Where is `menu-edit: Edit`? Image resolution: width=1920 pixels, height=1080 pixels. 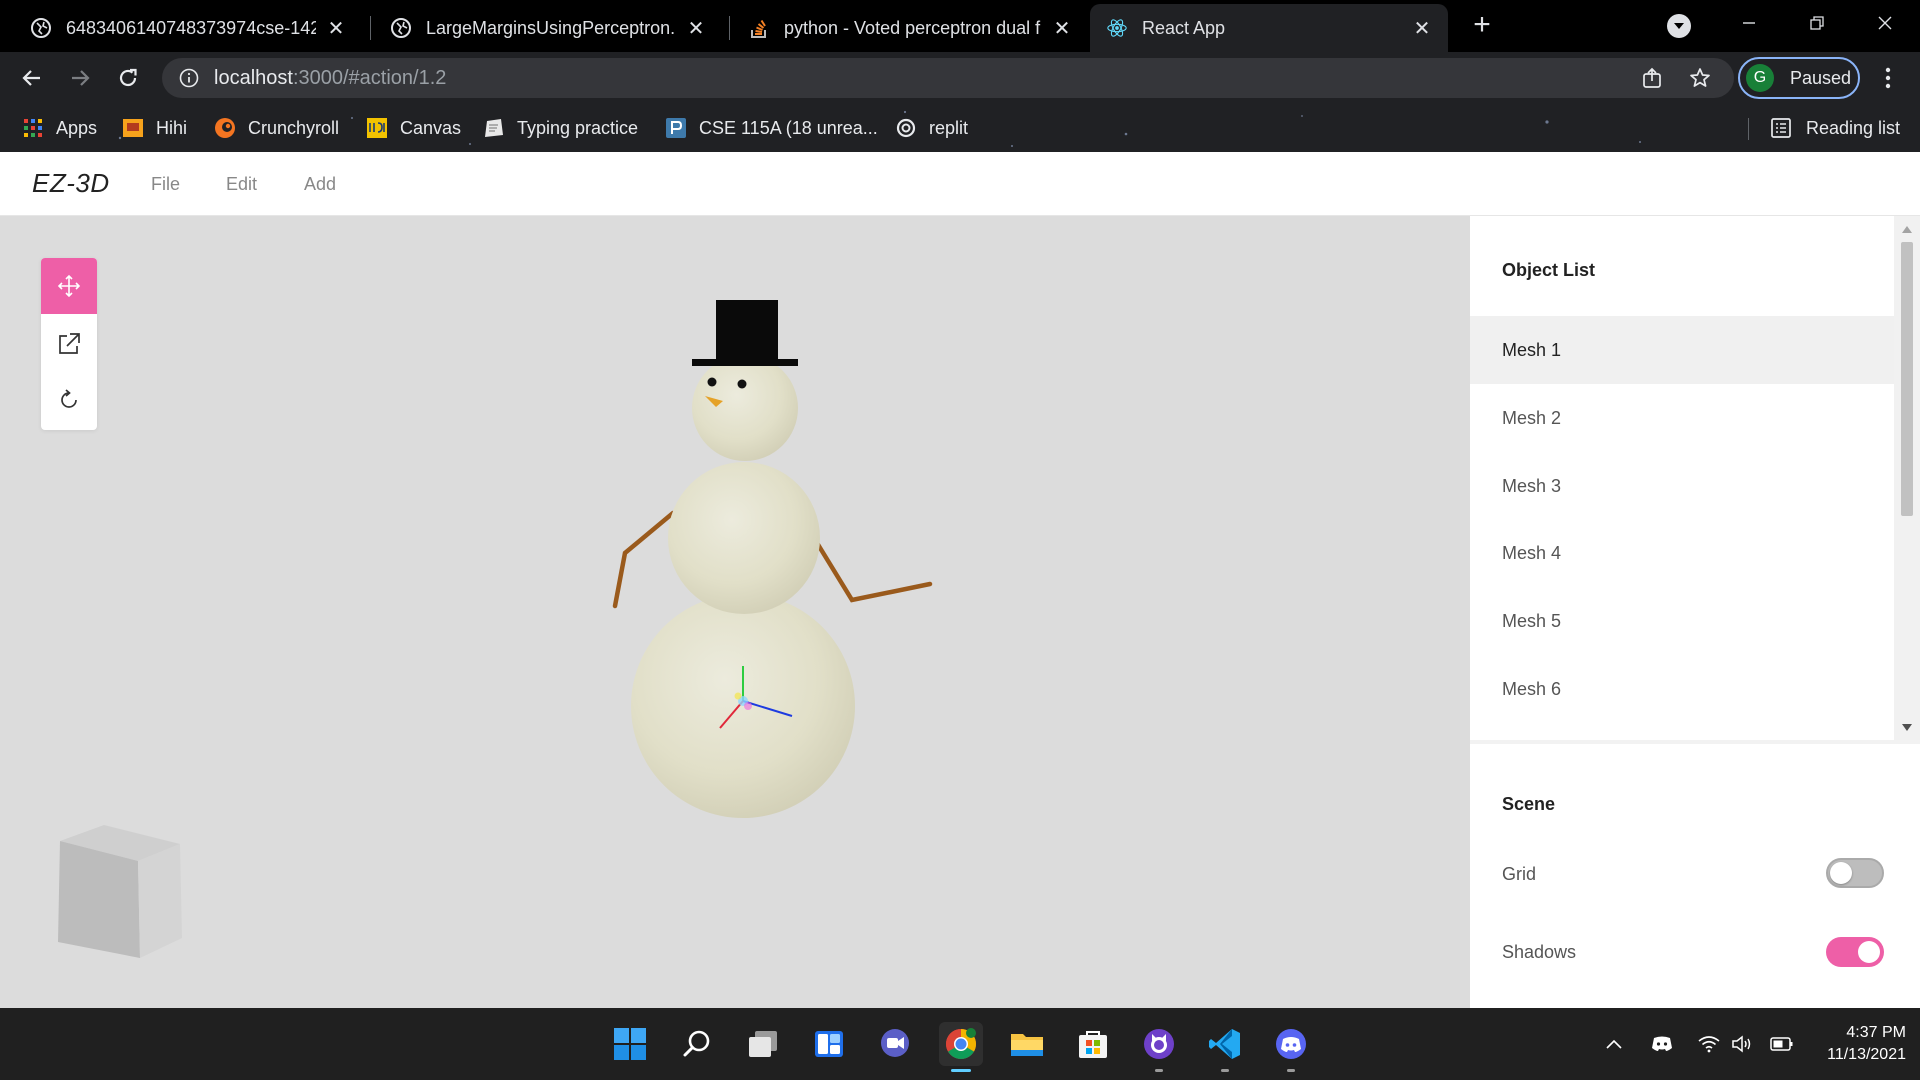
menu-edit: Edit is located at coordinates (241, 184).